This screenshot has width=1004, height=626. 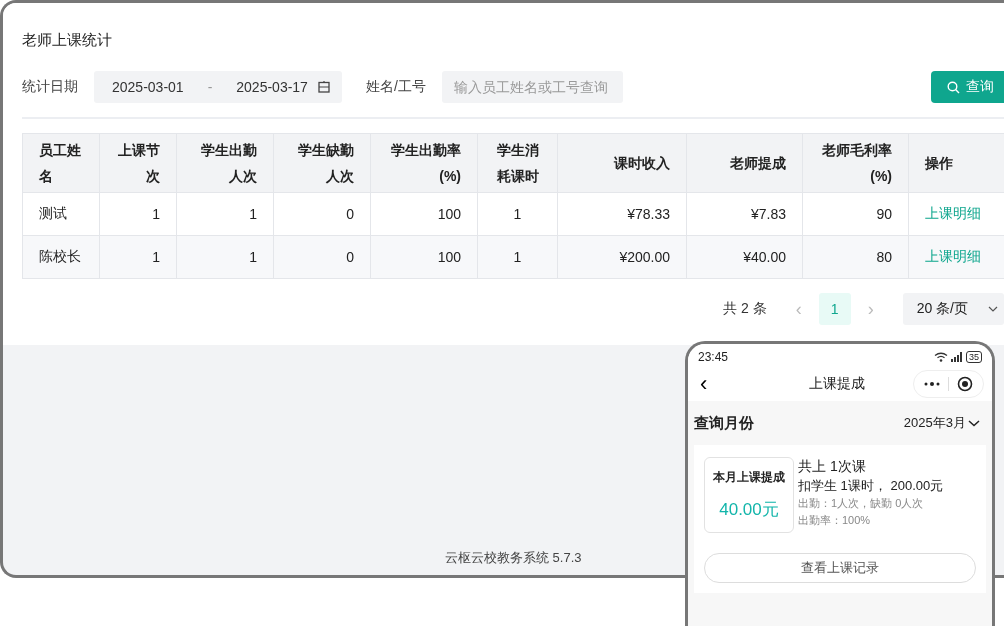 What do you see at coordinates (956, 163) in the screenshot?
I see `column-header: 操作` at bounding box center [956, 163].